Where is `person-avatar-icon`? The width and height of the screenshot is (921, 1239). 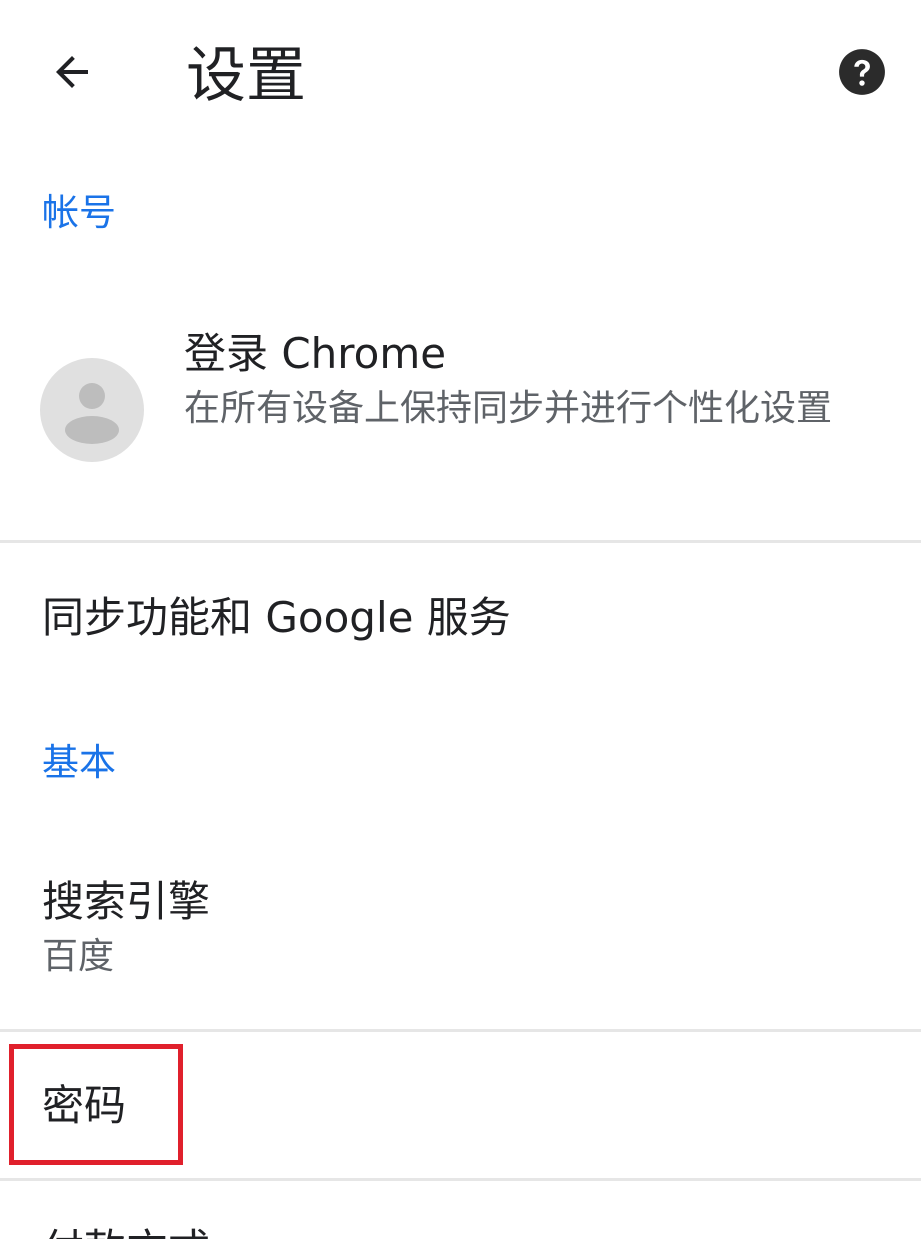
person-avatar-icon is located at coordinates (92, 410).